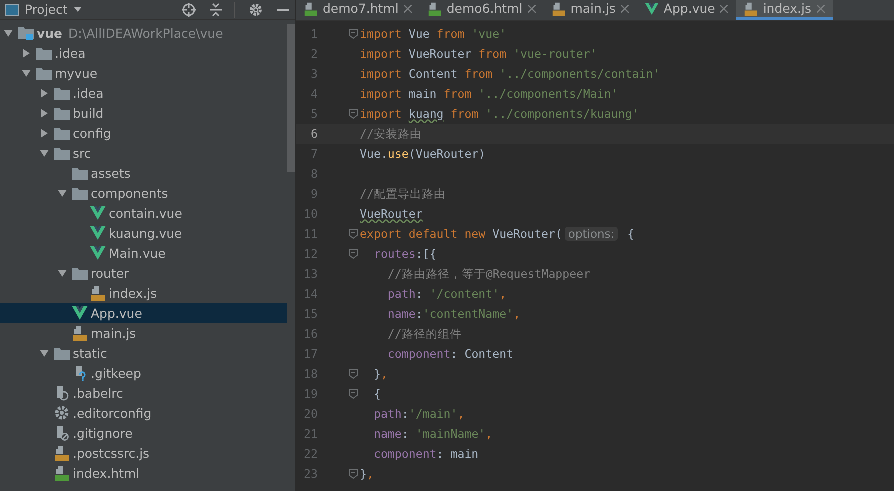  Describe the element at coordinates (143, 113) in the screenshot. I see `tree-item: build` at that location.